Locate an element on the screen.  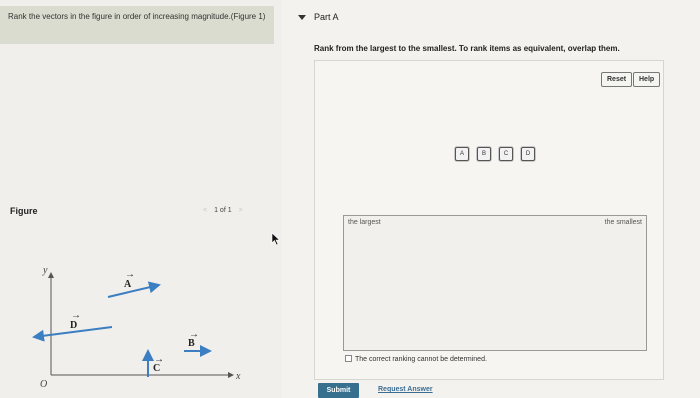
x-axis-label: x is located at coordinates (238, 376).